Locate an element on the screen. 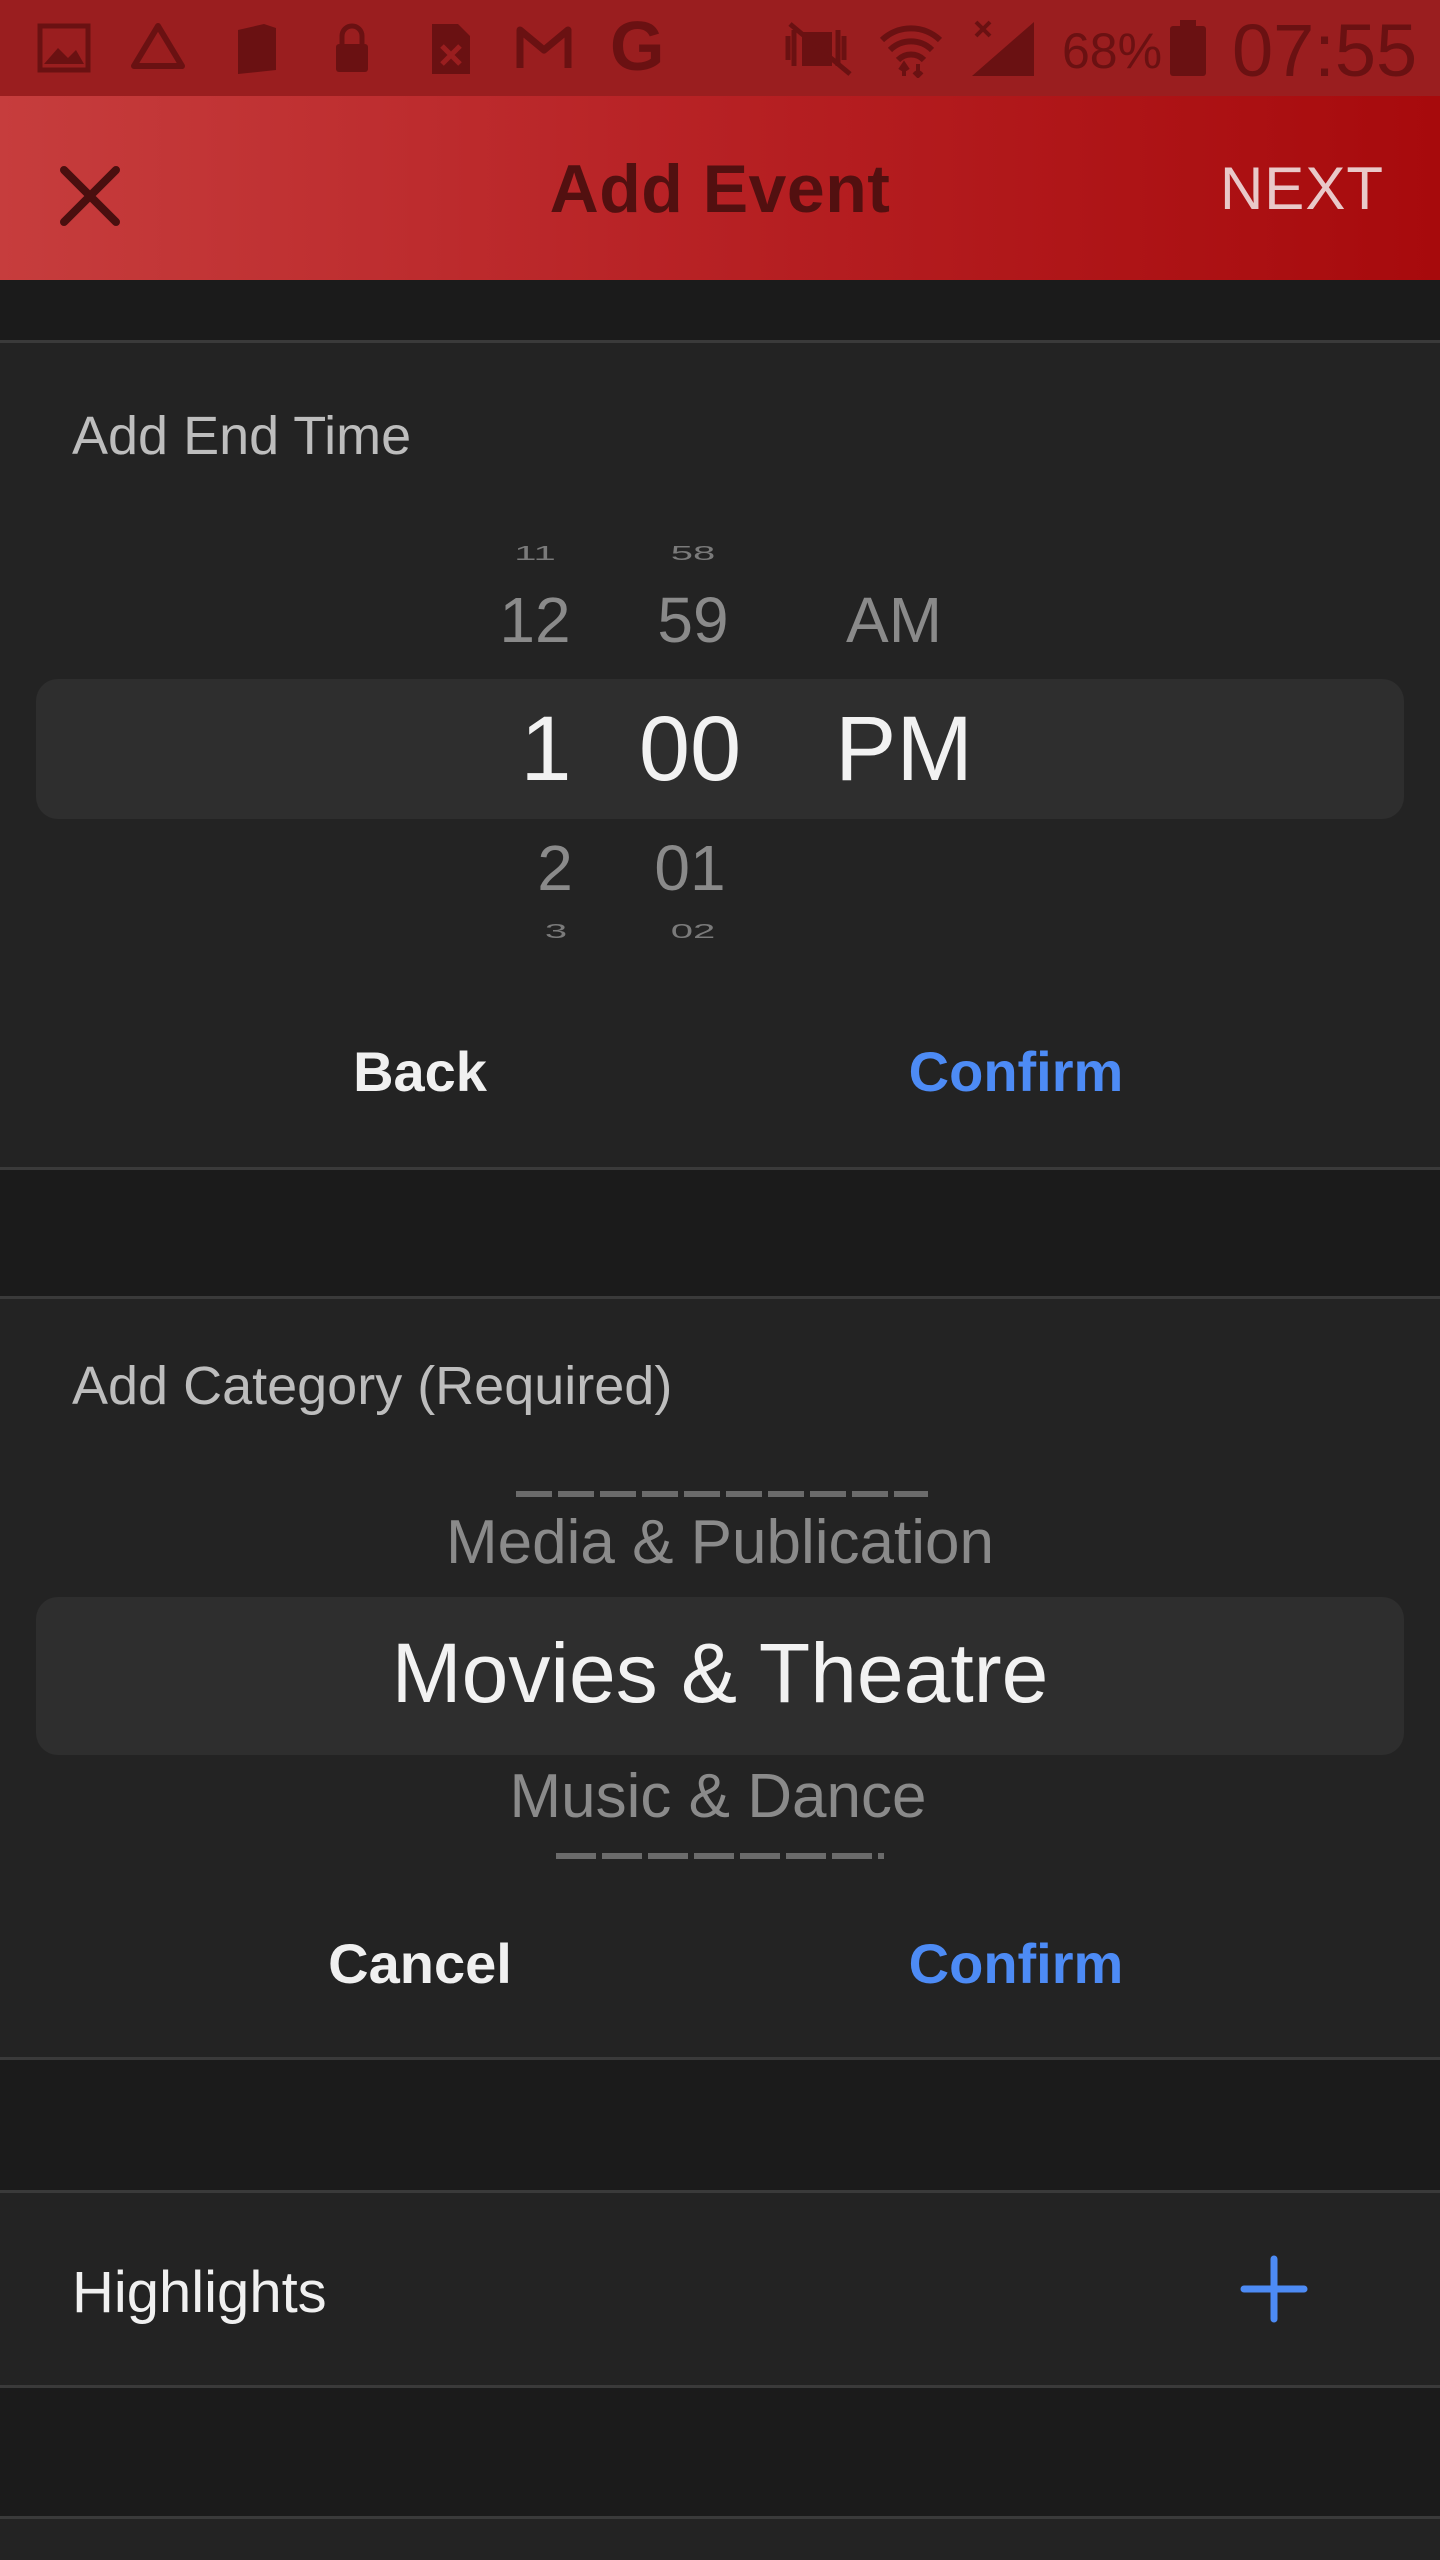 This screenshot has width=1440, height=2560. confirm-category-button: Confirm is located at coordinates (1016, 1963).